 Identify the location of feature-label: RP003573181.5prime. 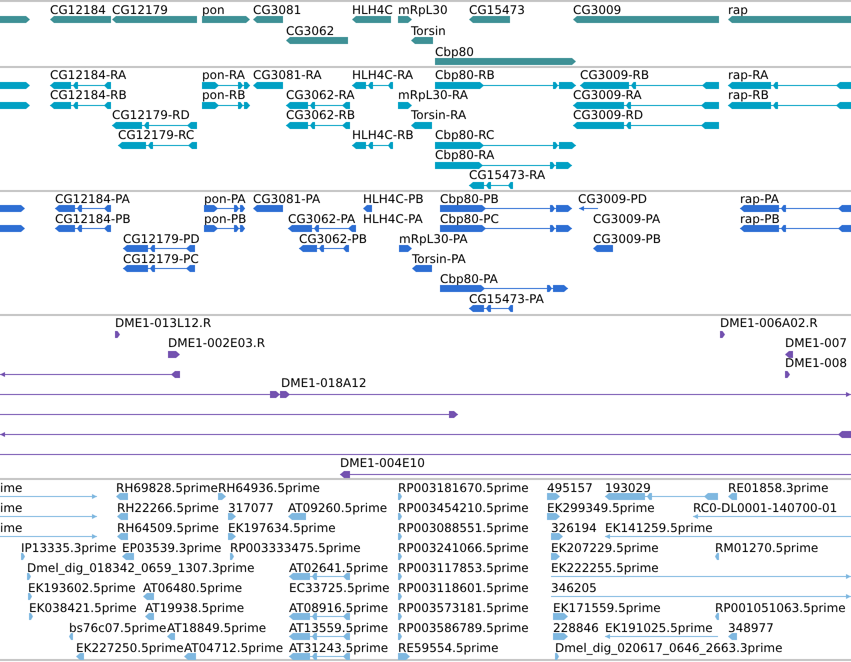
(463, 608).